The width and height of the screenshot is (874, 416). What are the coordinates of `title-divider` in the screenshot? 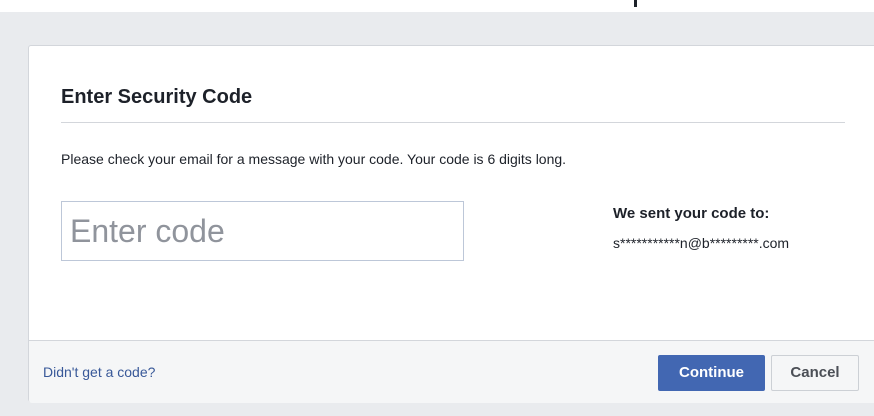 It's located at (453, 122).